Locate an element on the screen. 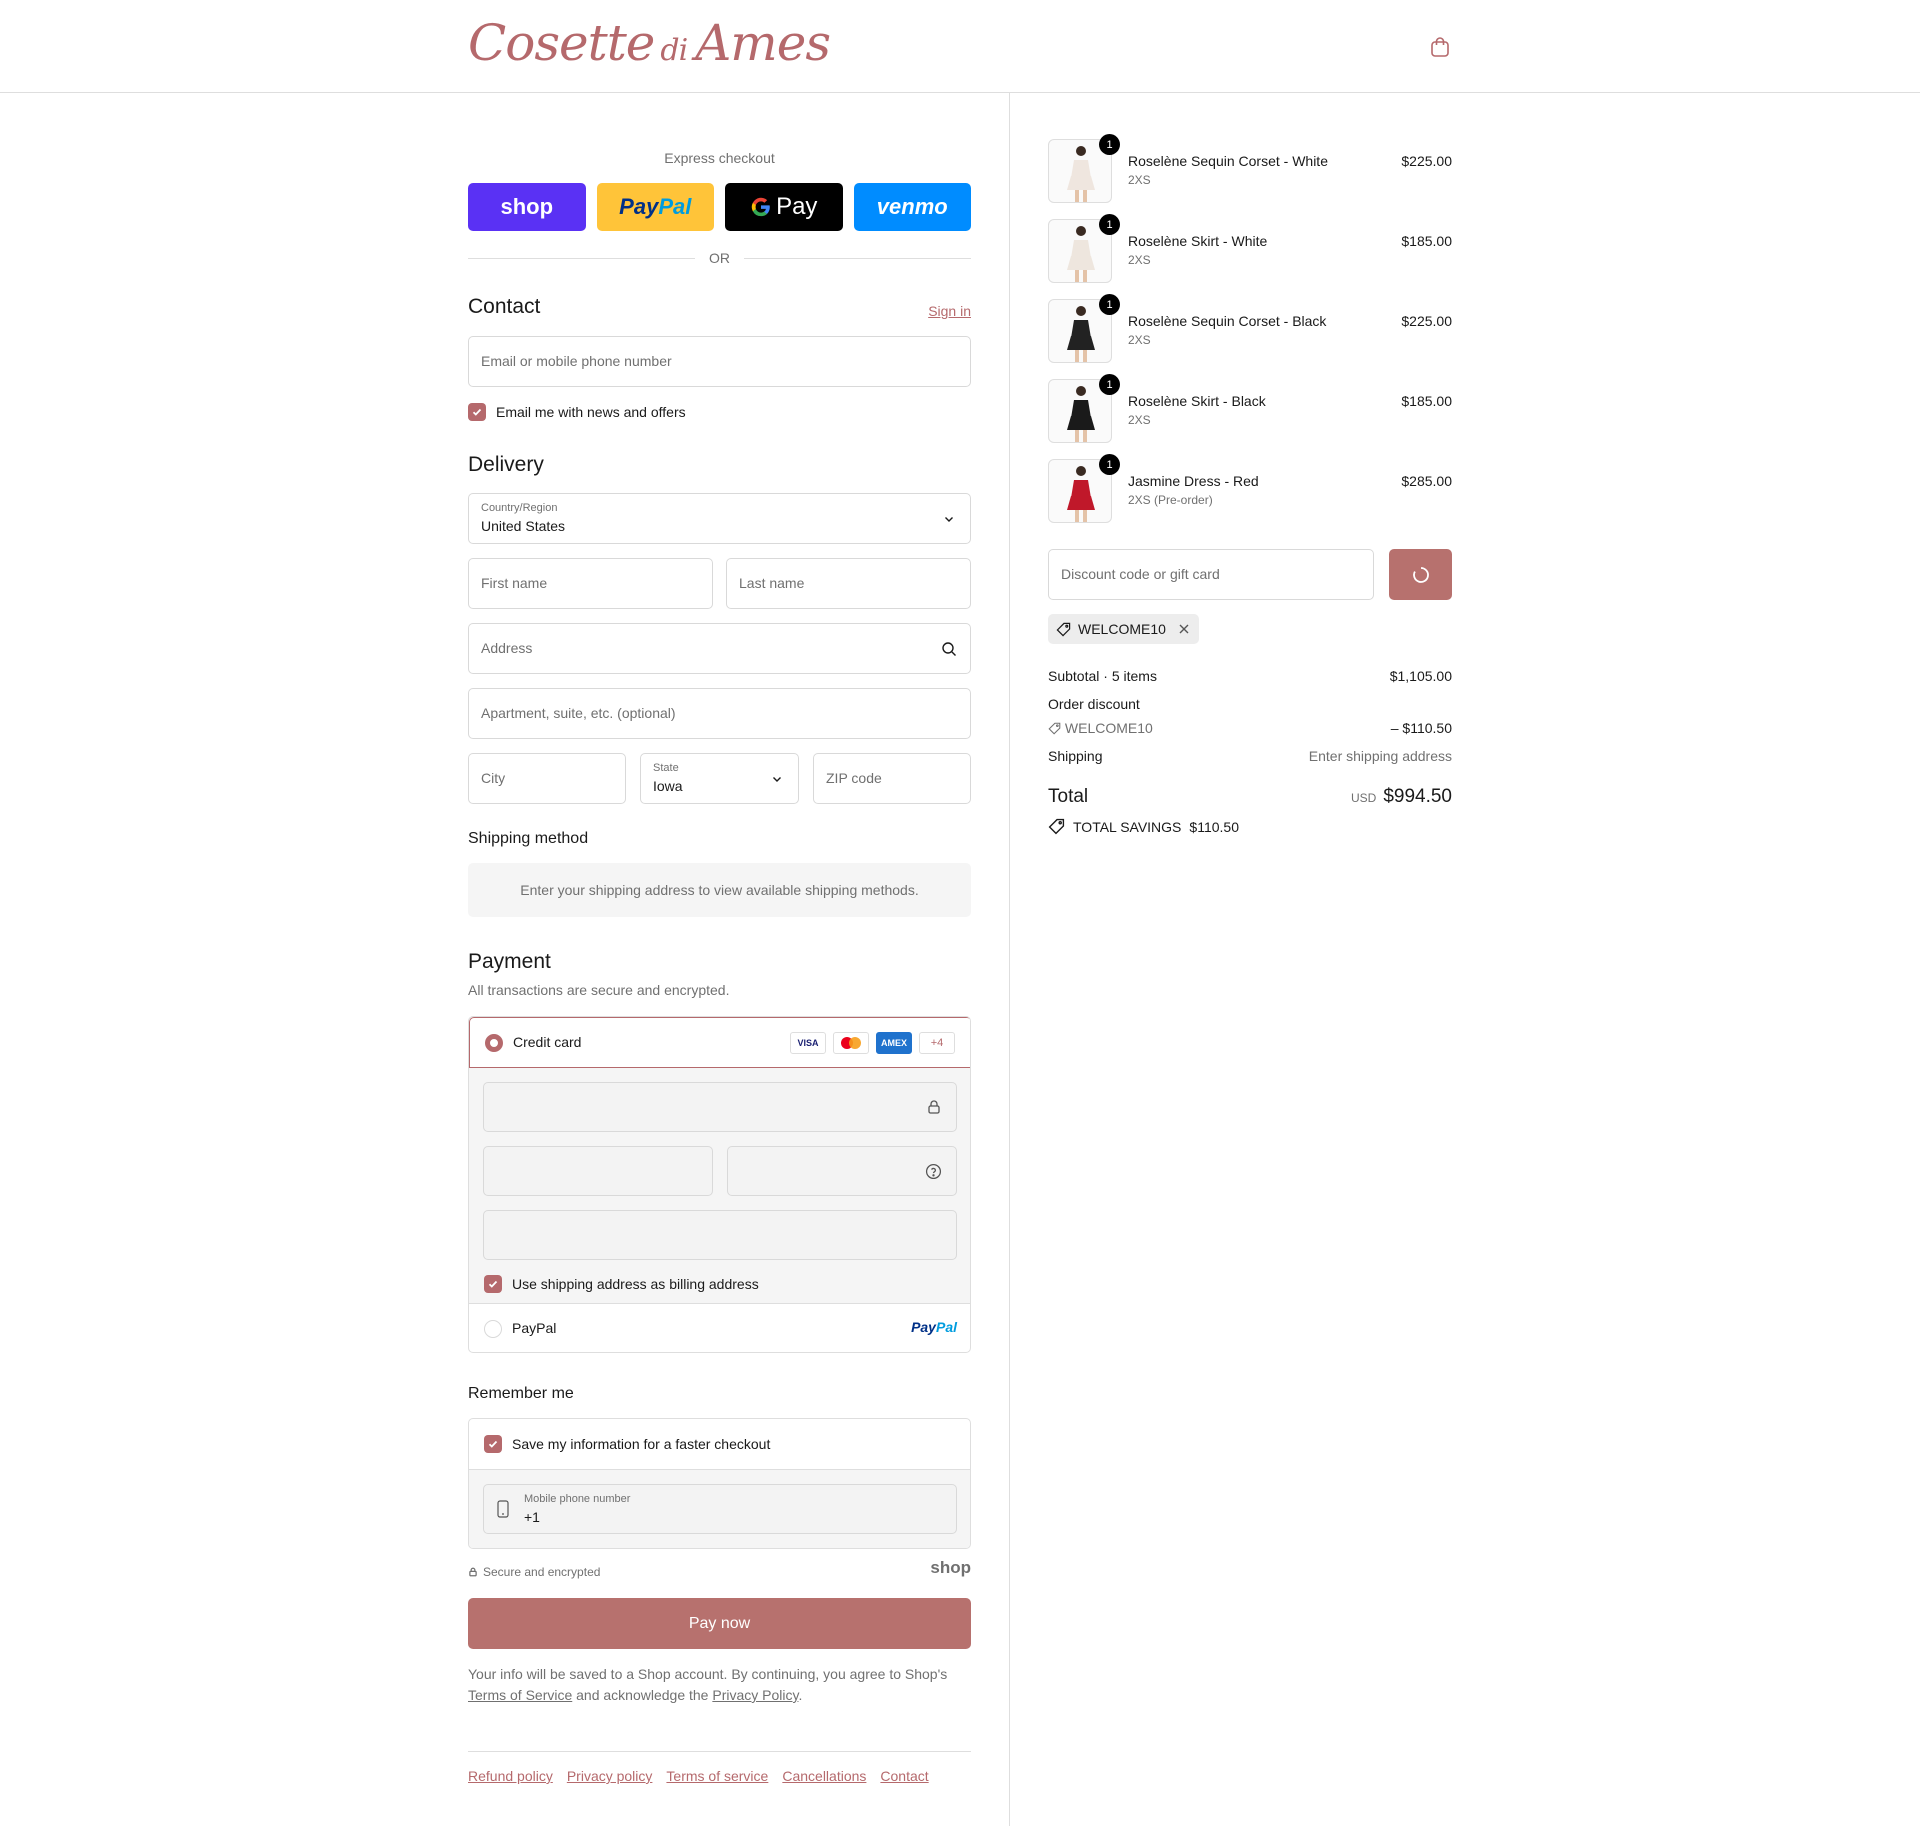 The width and height of the screenshot is (1920, 1826). country-select: Country/Region United States is located at coordinates (719, 518).